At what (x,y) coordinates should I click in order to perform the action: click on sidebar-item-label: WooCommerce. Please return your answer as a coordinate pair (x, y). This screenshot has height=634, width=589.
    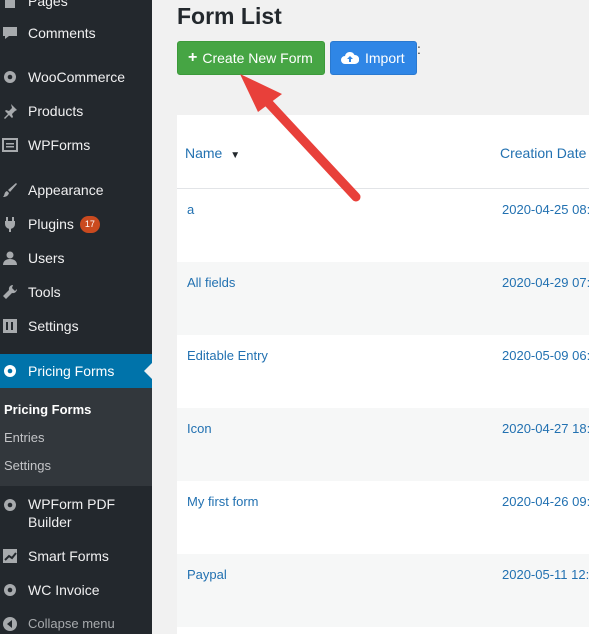
    Looking at the image, I should click on (76, 77).